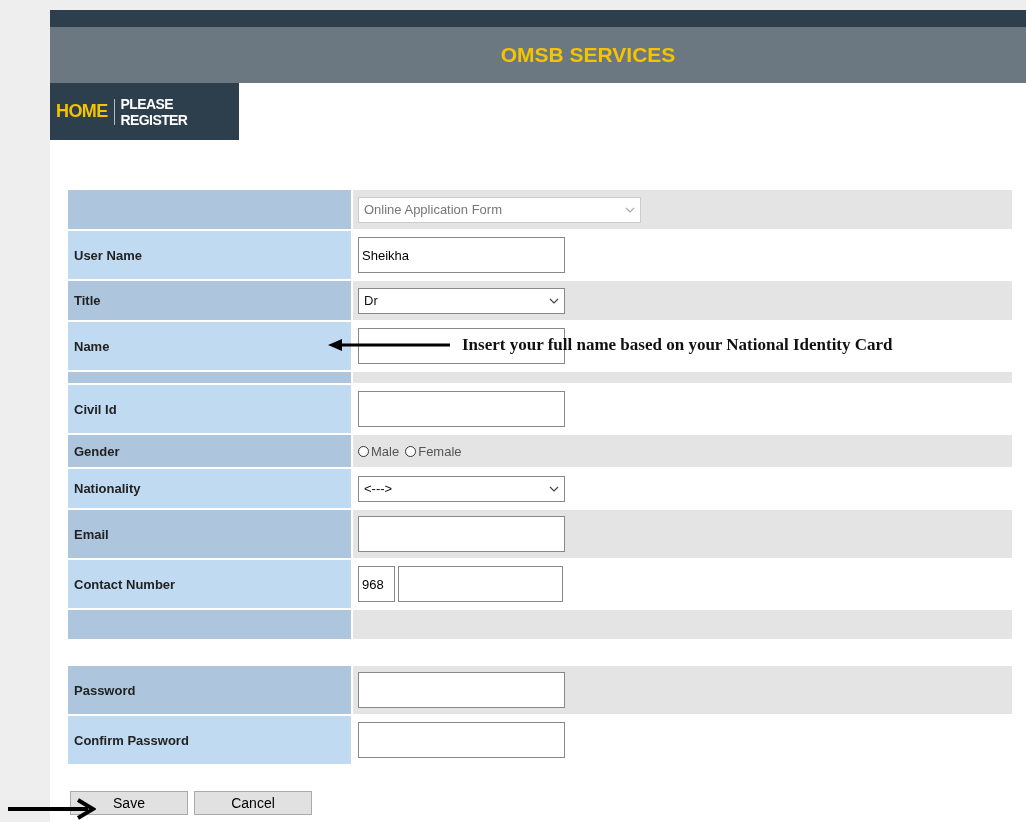 This screenshot has width=1026, height=822. I want to click on field-label: Email, so click(91, 534).